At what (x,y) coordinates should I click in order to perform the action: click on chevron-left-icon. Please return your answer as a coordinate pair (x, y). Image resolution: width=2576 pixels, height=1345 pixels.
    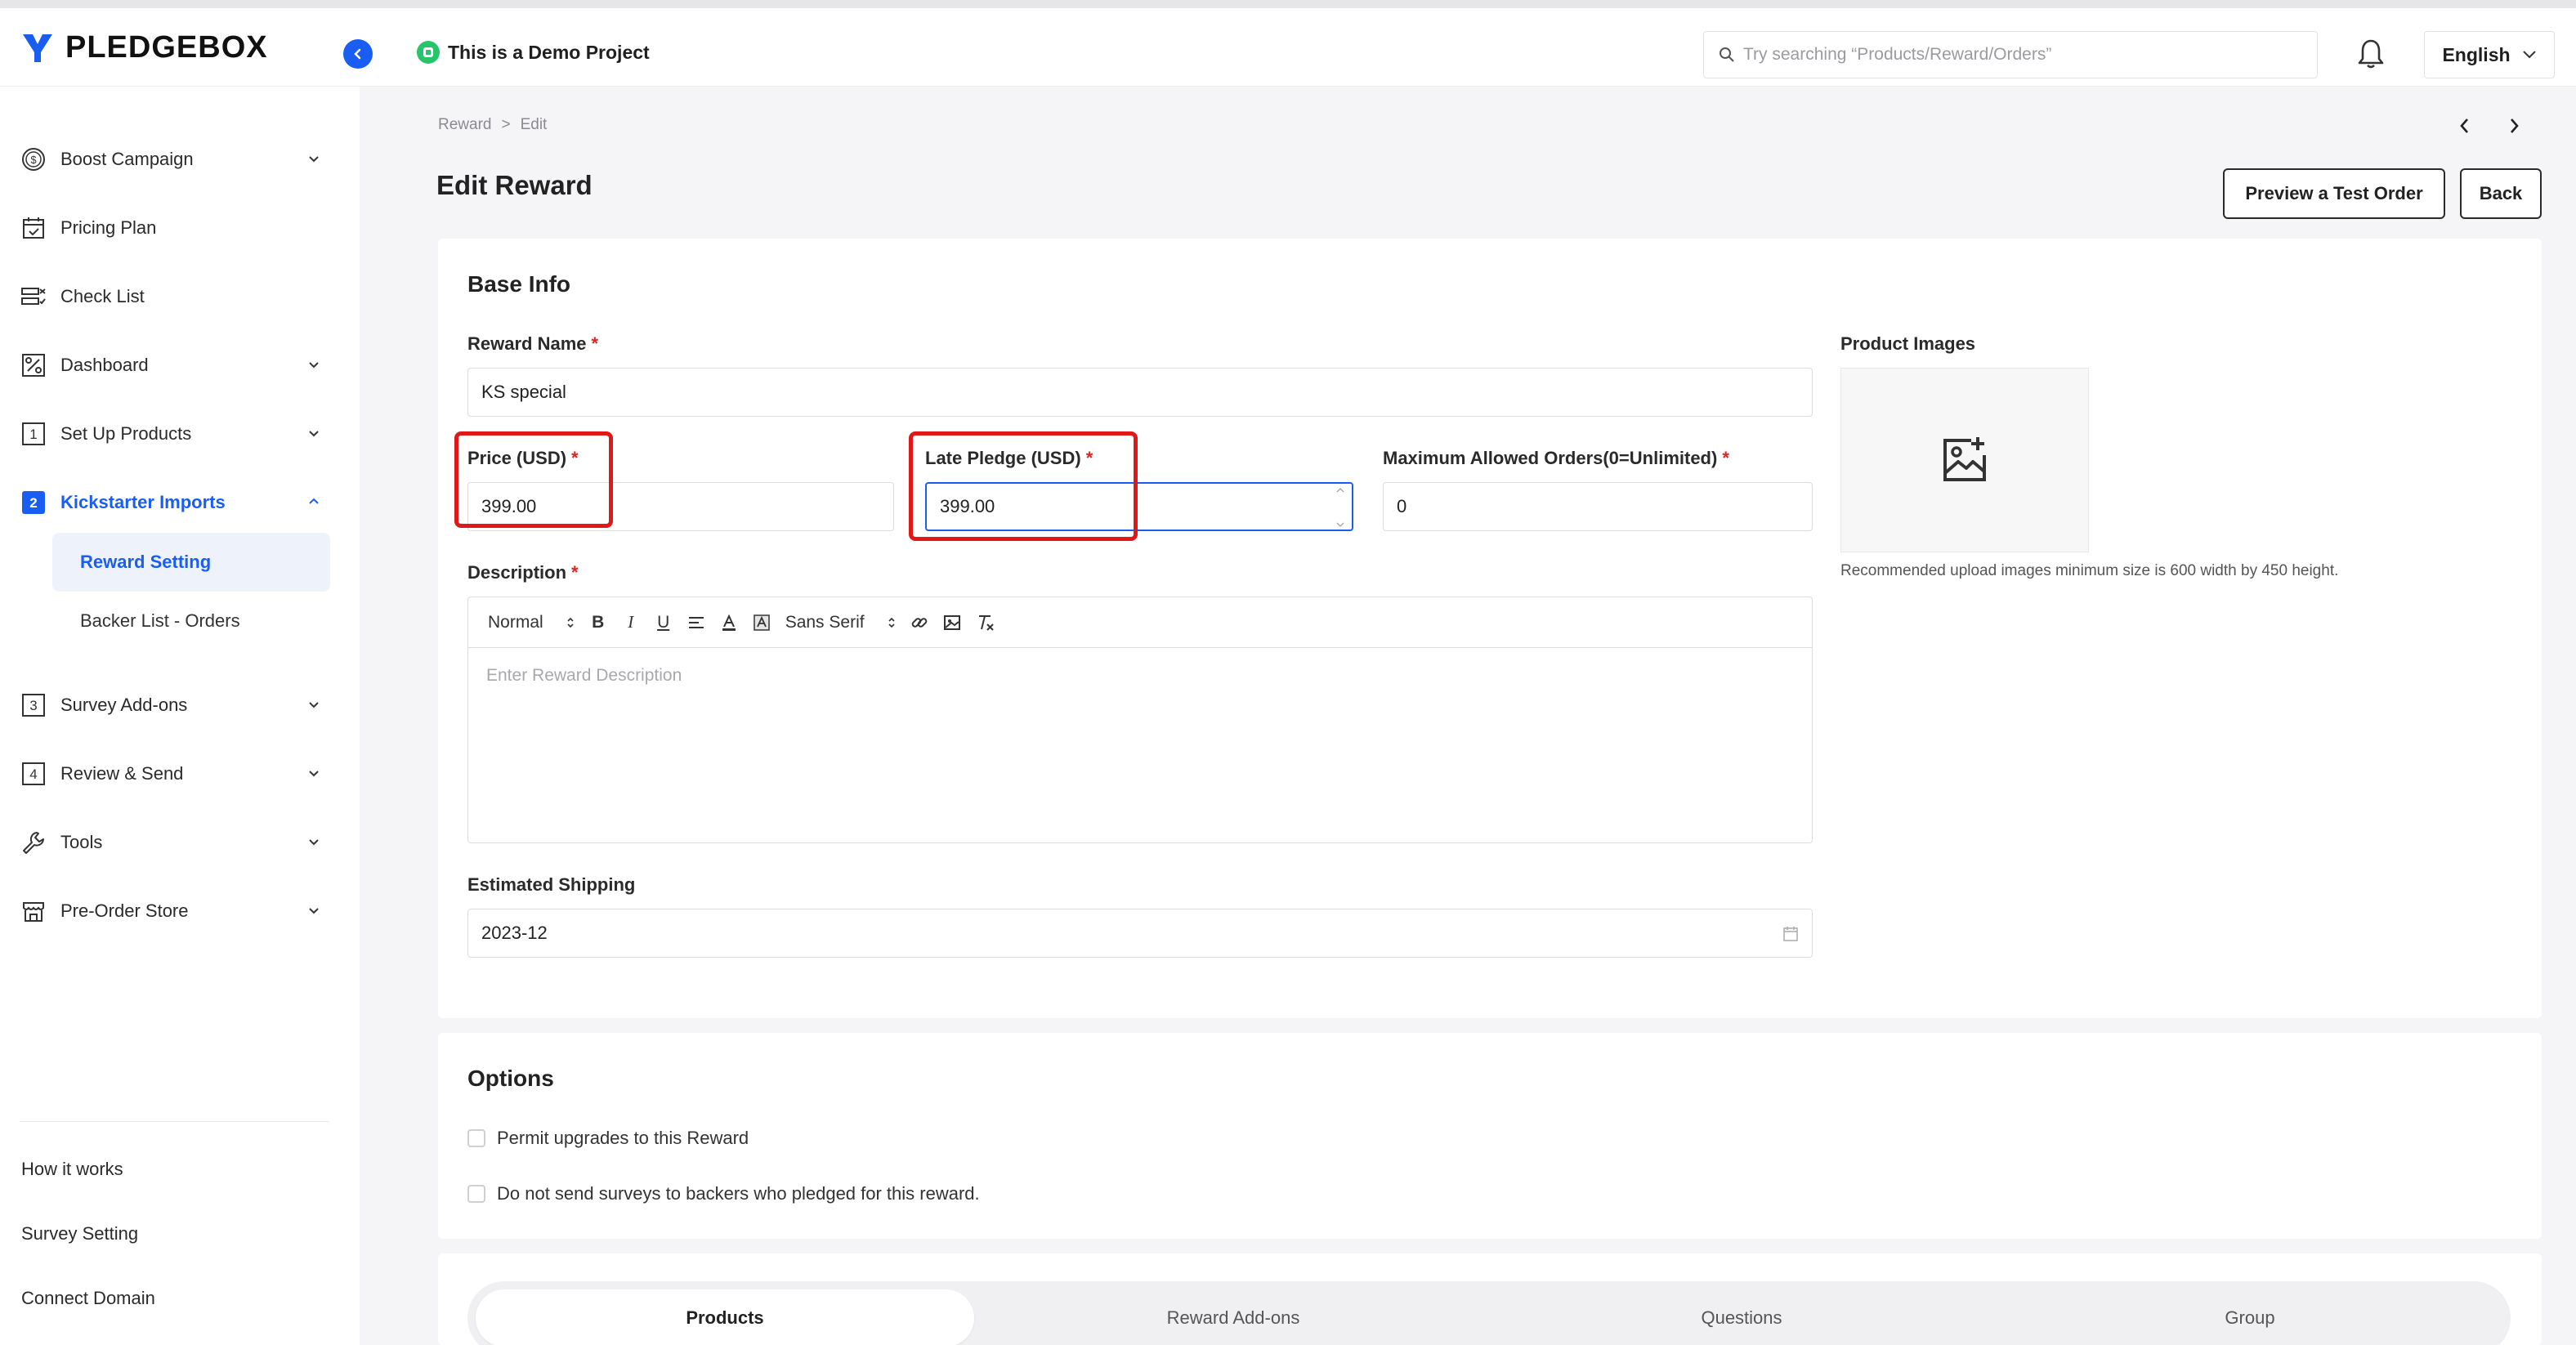
    Looking at the image, I should click on (2464, 126).